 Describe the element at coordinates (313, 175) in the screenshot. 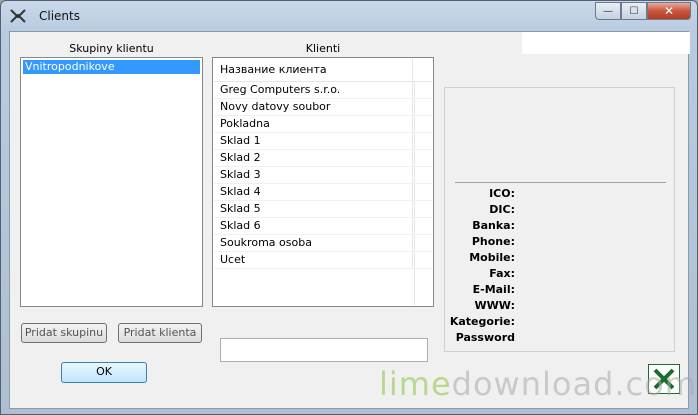

I see `client-name: Sklad 3` at that location.